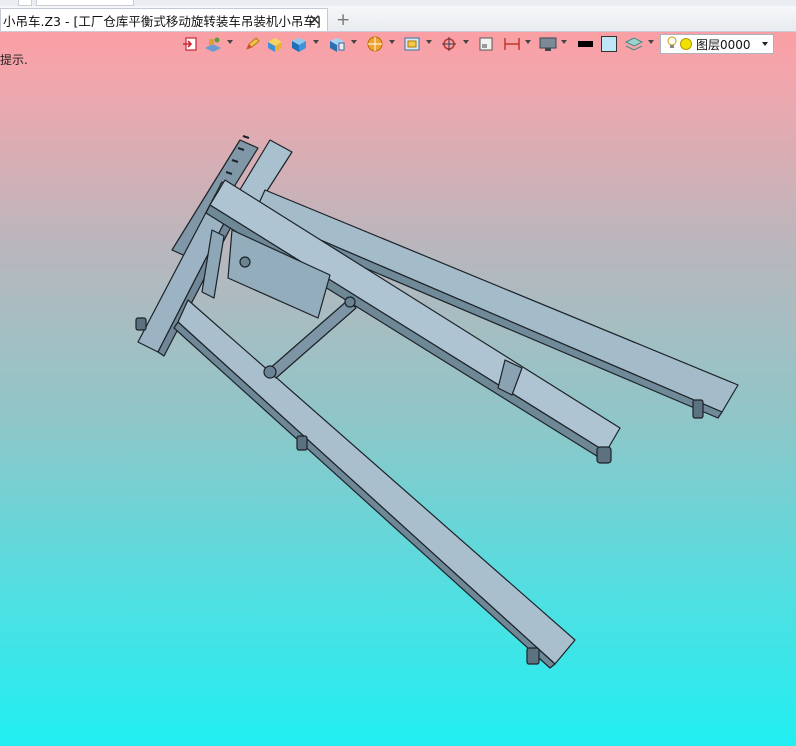 The width and height of the screenshot is (796, 746). Describe the element at coordinates (398, 19) in the screenshot. I see `document-tab-bar: 小吊车.Z3 - [工厂仓库平衡式移动旋转装车吊装机小吊车] ✕ +` at that location.